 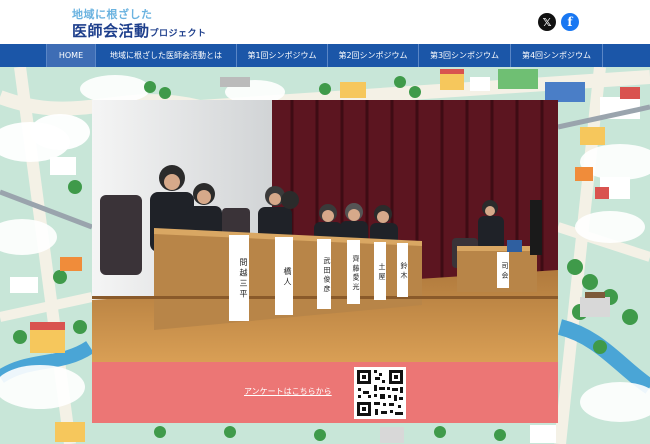 What do you see at coordinates (71, 55) in the screenshot?
I see `nav-home: HOME` at bounding box center [71, 55].